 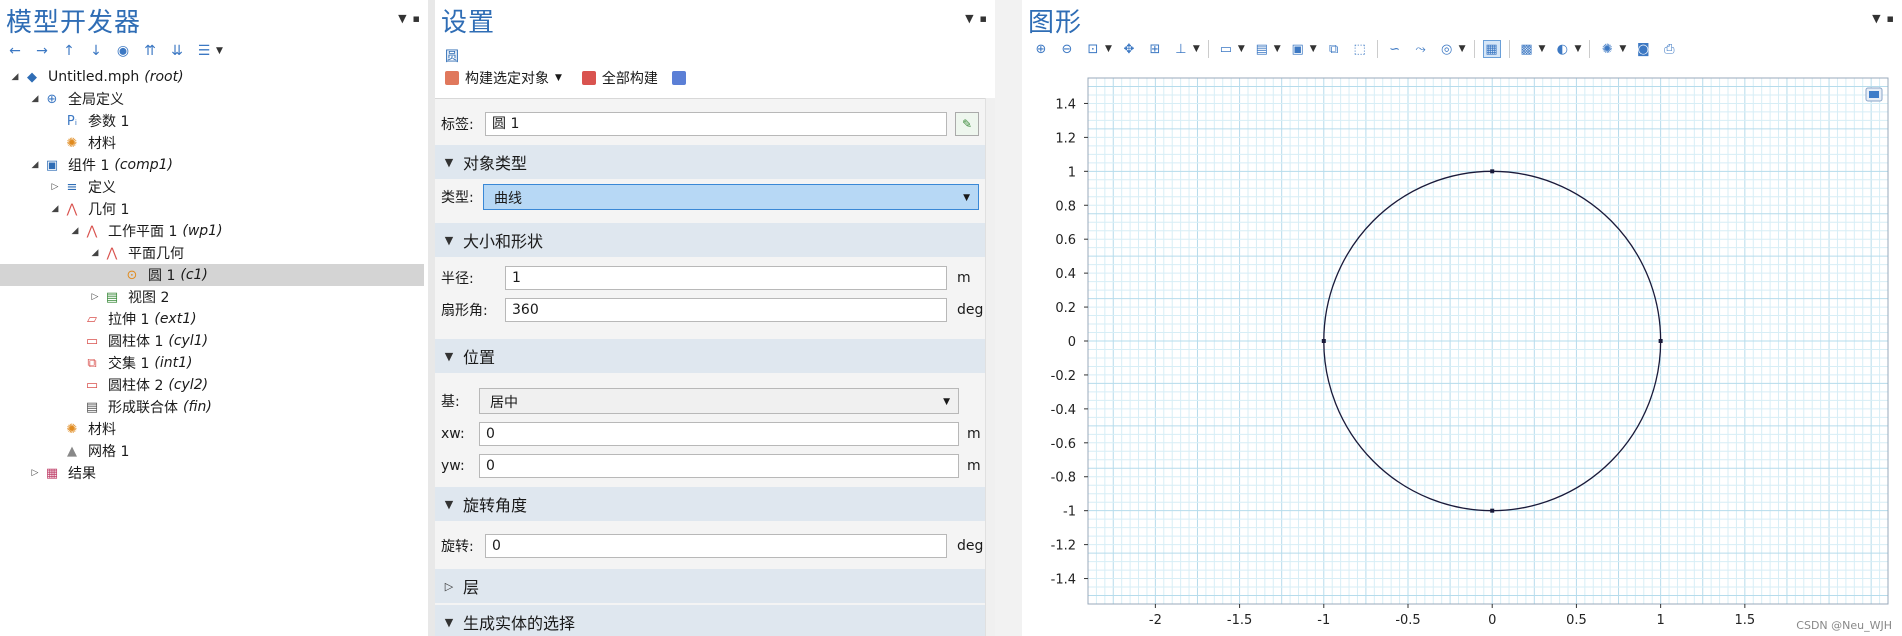 What do you see at coordinates (719, 466) in the screenshot?
I see `yw-field: 0` at bounding box center [719, 466].